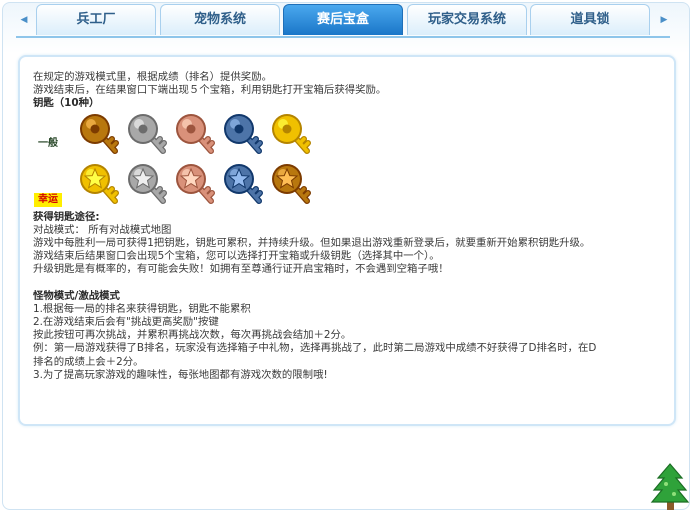 This screenshot has width=692, height=512. I want to click on keys-heading: 钥匙（10种）, so click(66, 103).